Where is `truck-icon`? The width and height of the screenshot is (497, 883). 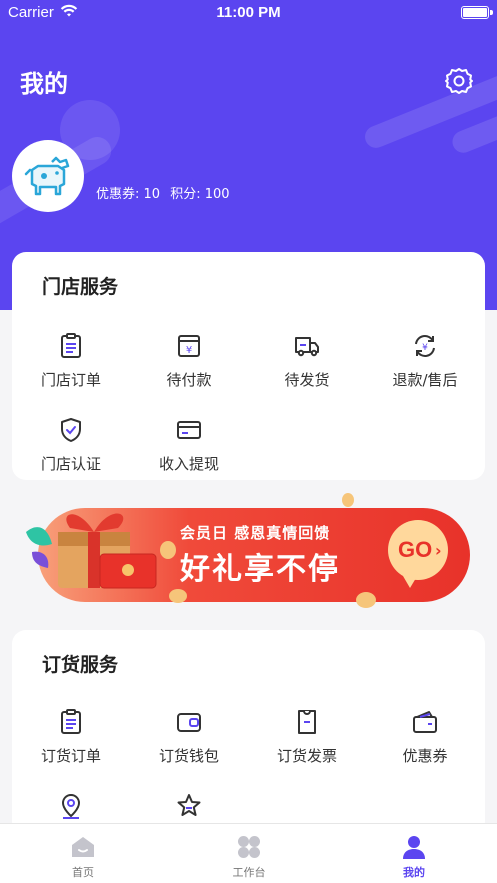
truck-icon is located at coordinates (307, 347).